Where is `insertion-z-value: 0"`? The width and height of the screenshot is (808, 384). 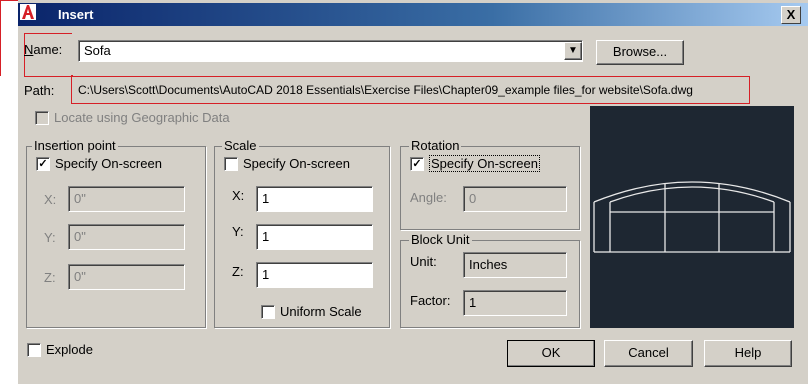
insertion-z-value: 0" is located at coordinates (80, 276).